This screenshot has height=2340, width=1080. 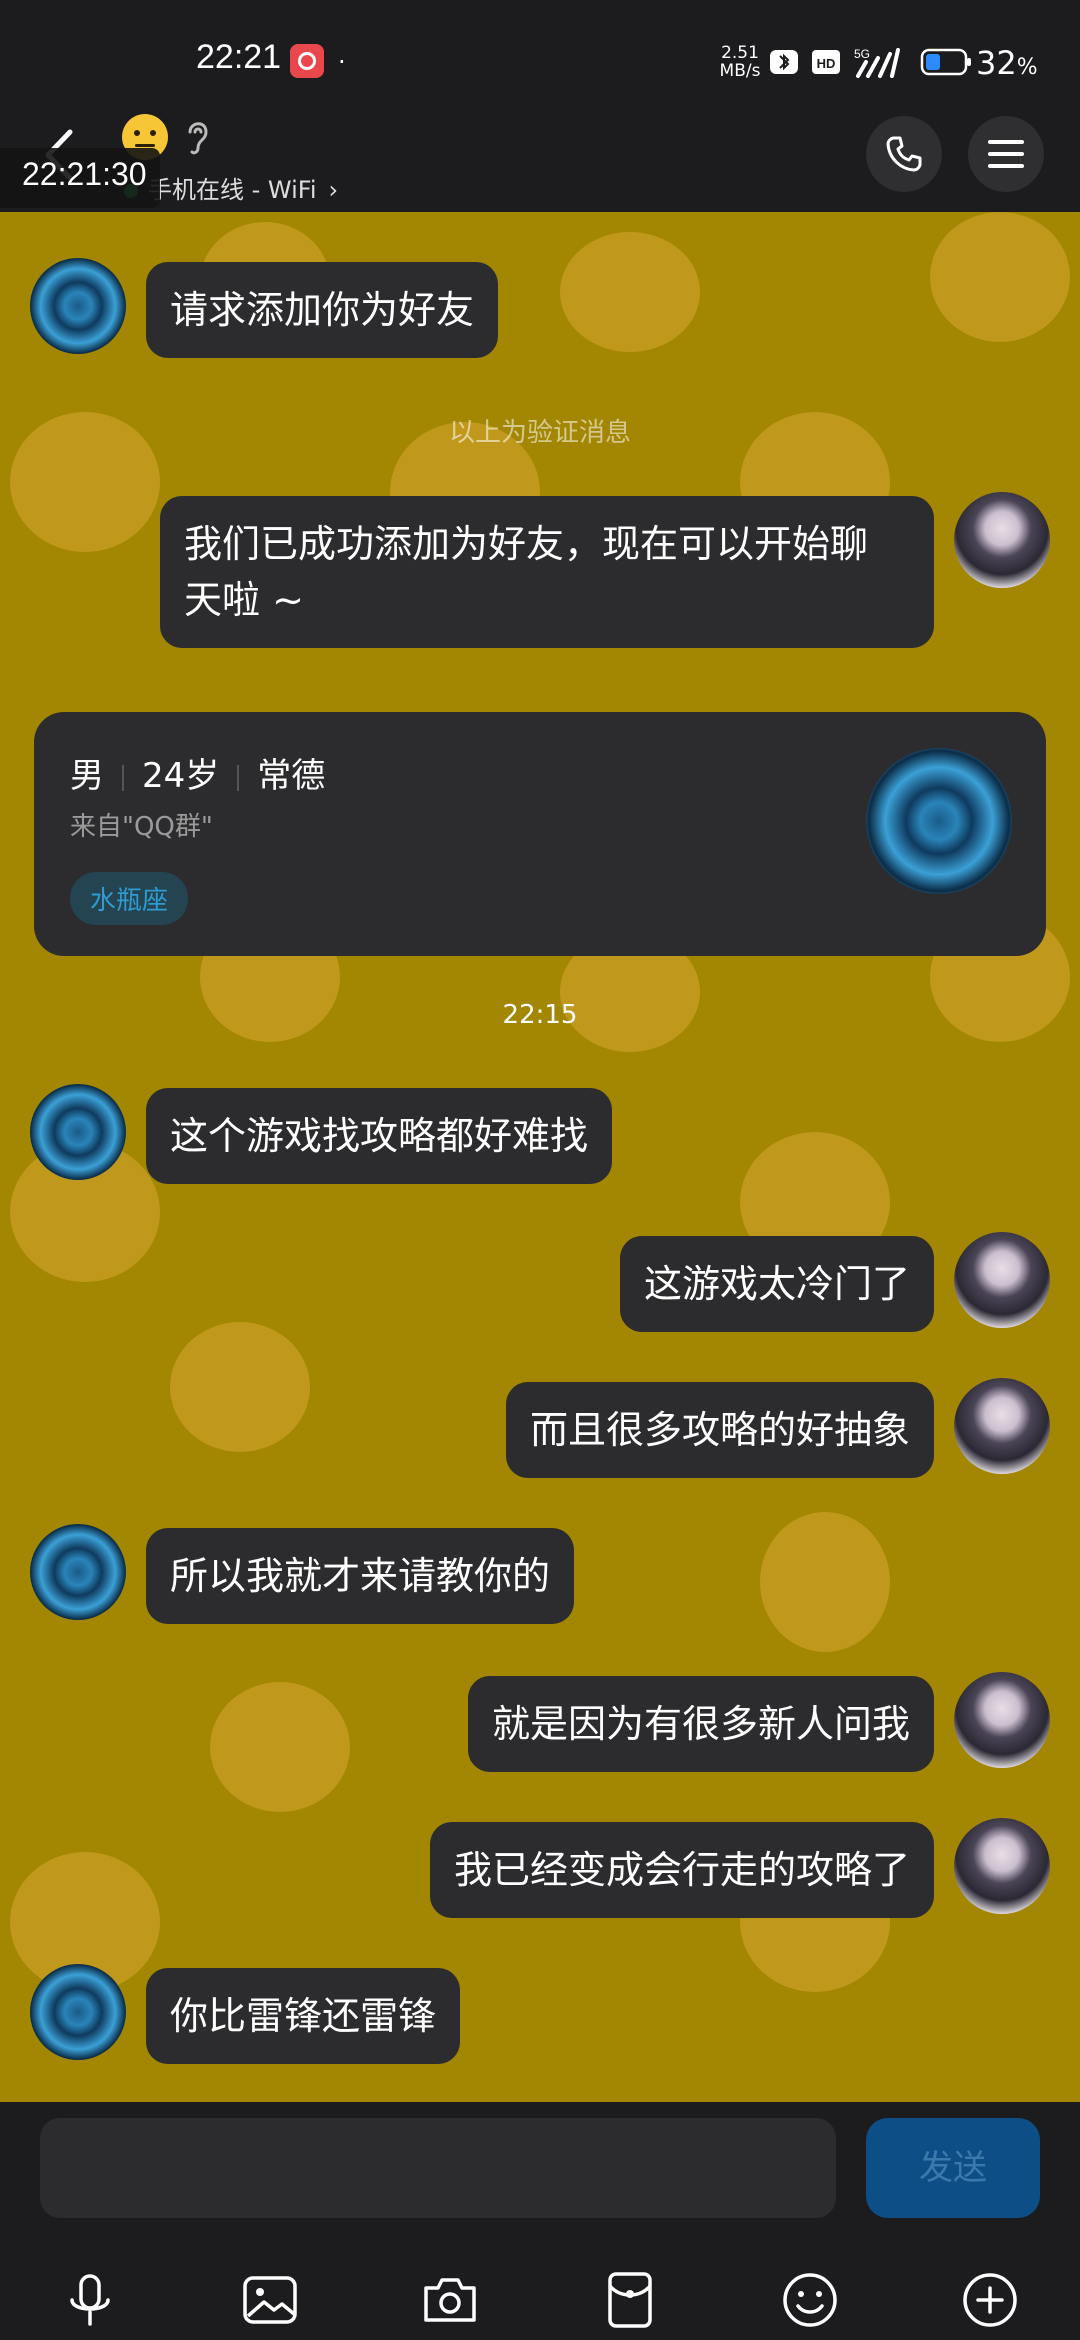 I want to click on ear-icon, so click(x=197, y=136).